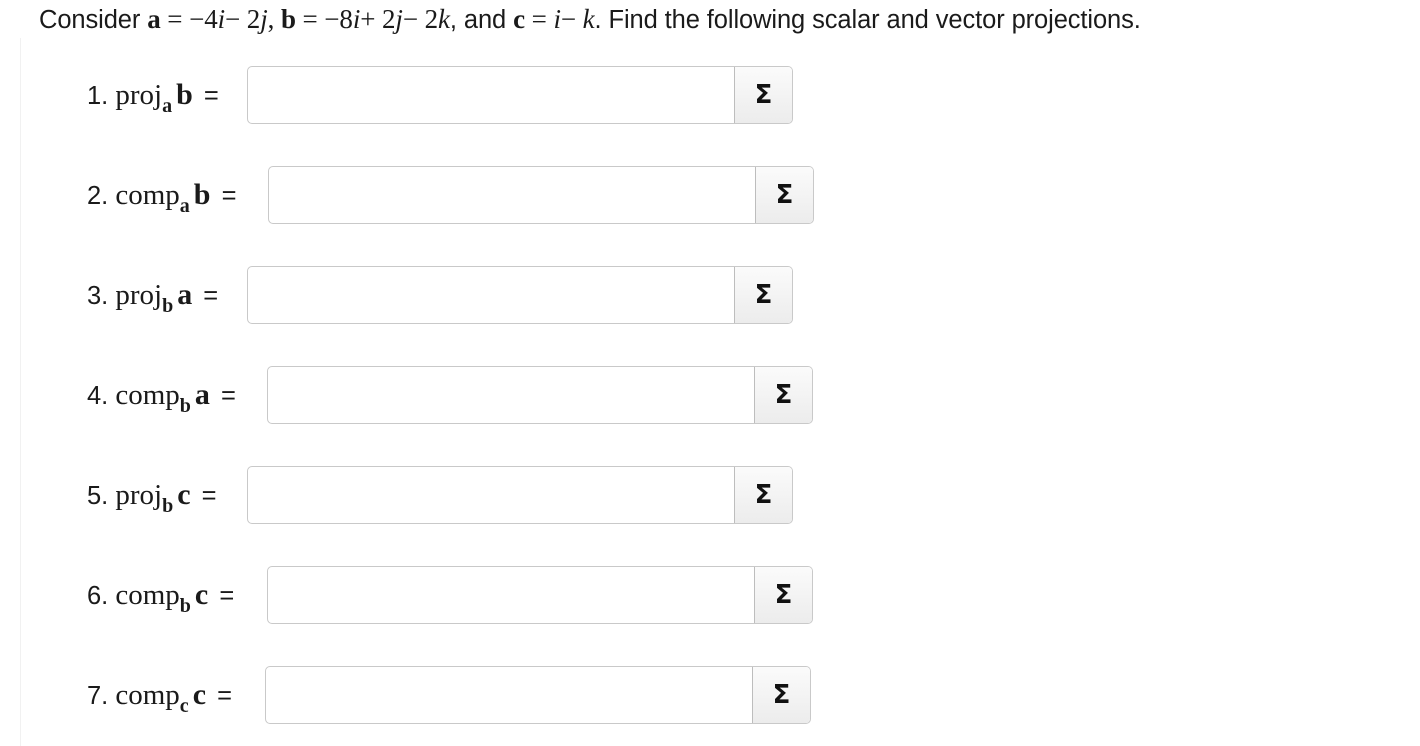 The width and height of the screenshot is (1420, 746). I want to click on equation-editor-button-7: Σ, so click(781, 695).